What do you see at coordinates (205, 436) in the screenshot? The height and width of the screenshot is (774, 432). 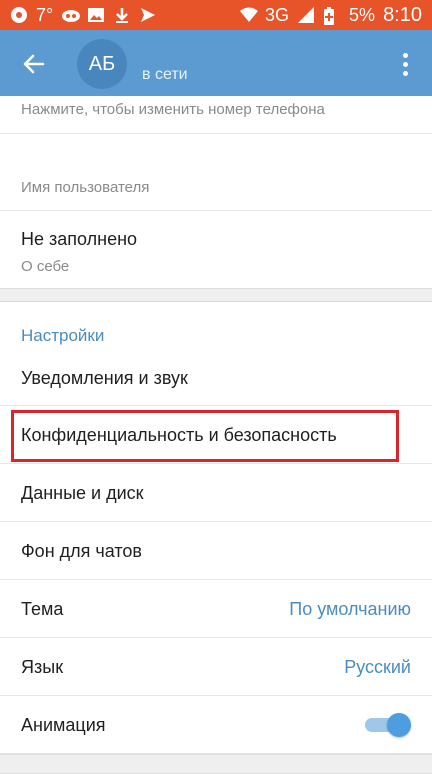 I see `highlight-annotation` at bounding box center [205, 436].